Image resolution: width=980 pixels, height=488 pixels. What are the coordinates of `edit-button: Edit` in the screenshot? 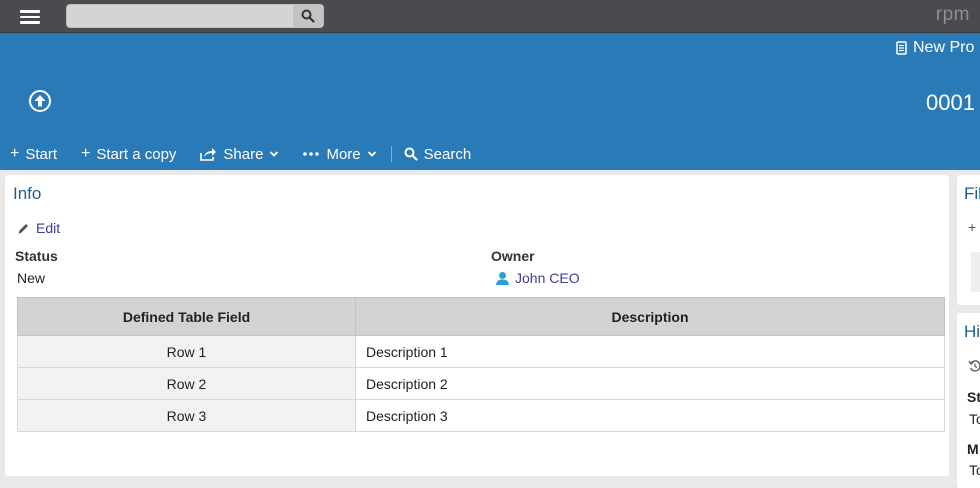 It's located at (38, 228).